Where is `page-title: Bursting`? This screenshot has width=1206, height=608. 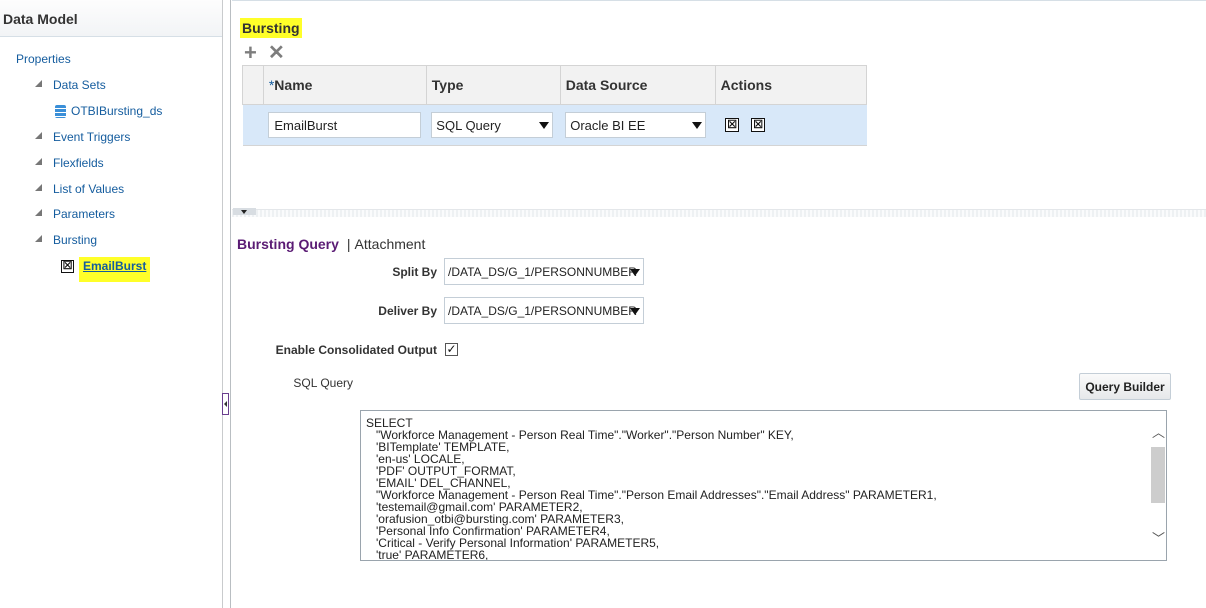 page-title: Bursting is located at coordinates (271, 28).